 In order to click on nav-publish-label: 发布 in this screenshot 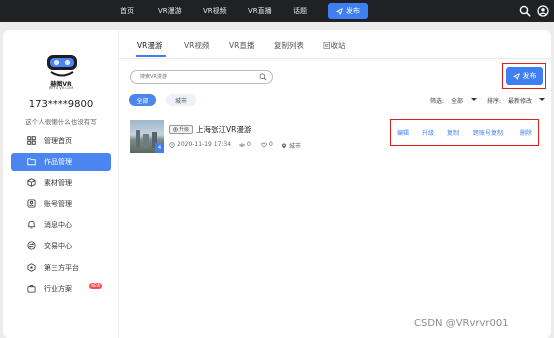, I will do `click(353, 11)`.